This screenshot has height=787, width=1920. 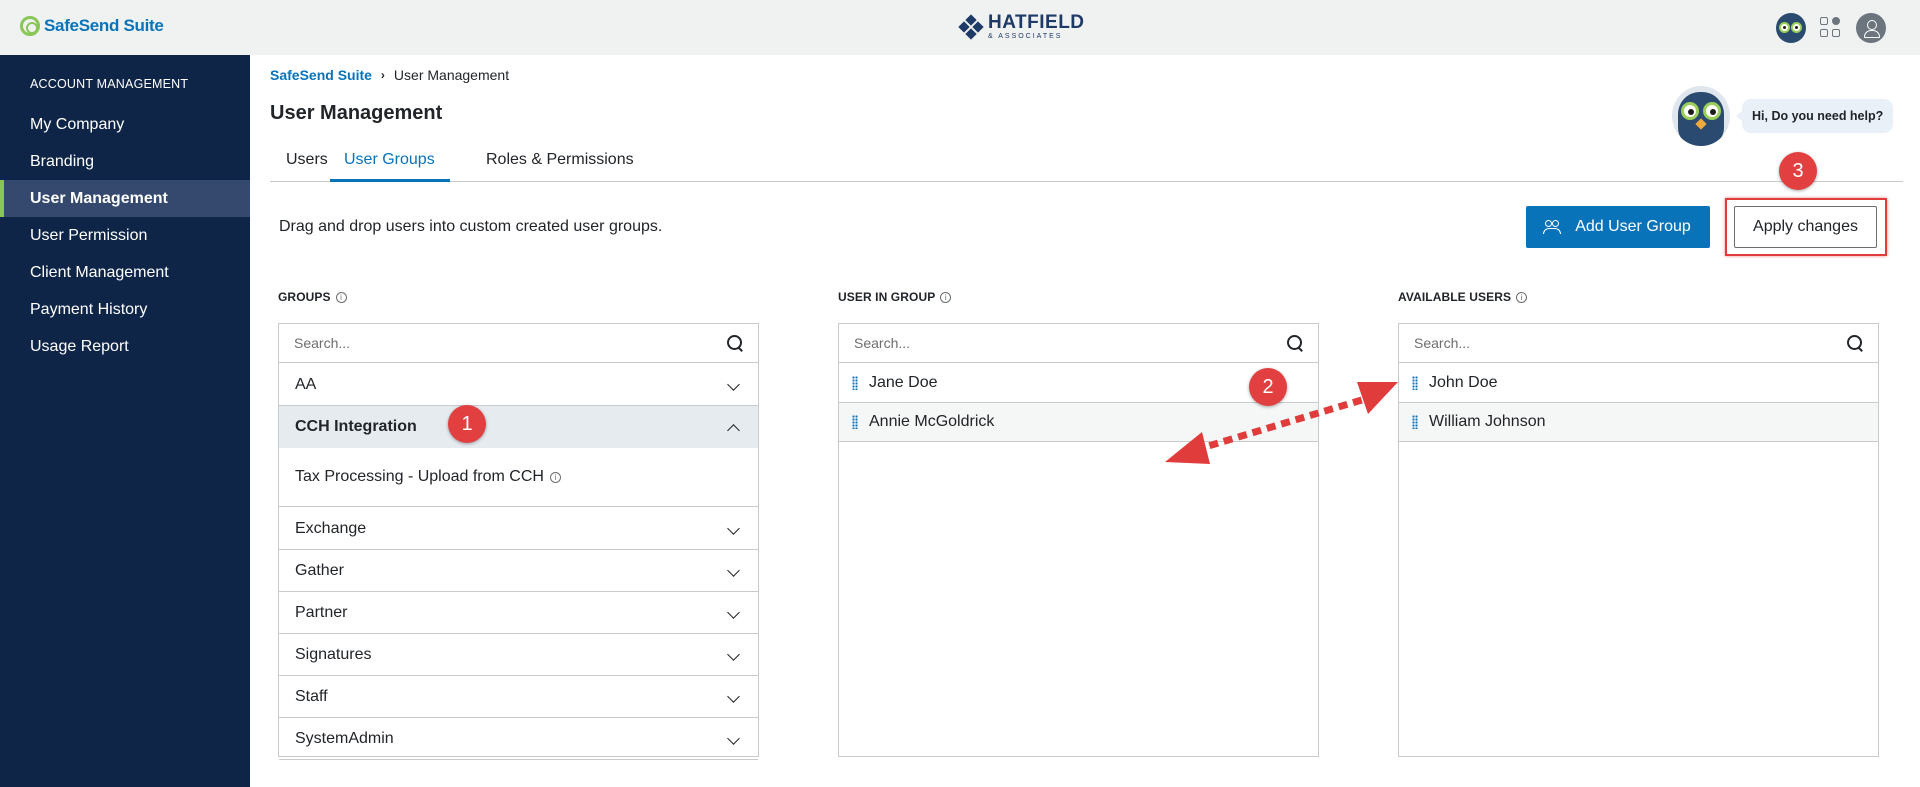 What do you see at coordinates (389, 75) in the screenshot?
I see `breadcrumb: SafeSend Suite › User Management` at bounding box center [389, 75].